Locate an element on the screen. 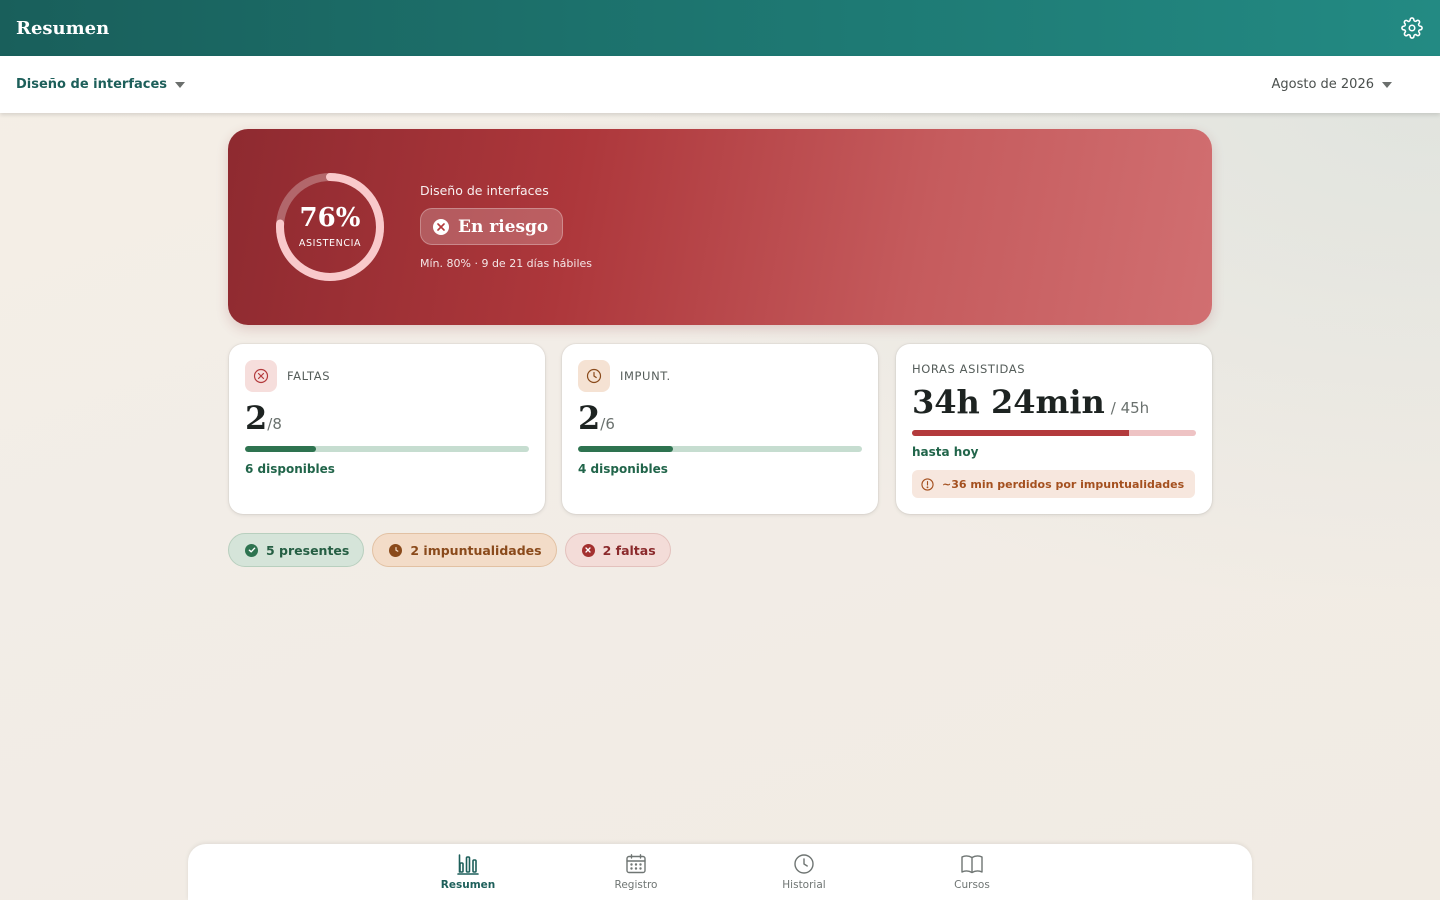 The width and height of the screenshot is (1440, 900). attendance-percentage: 76% is located at coordinates (330, 218).